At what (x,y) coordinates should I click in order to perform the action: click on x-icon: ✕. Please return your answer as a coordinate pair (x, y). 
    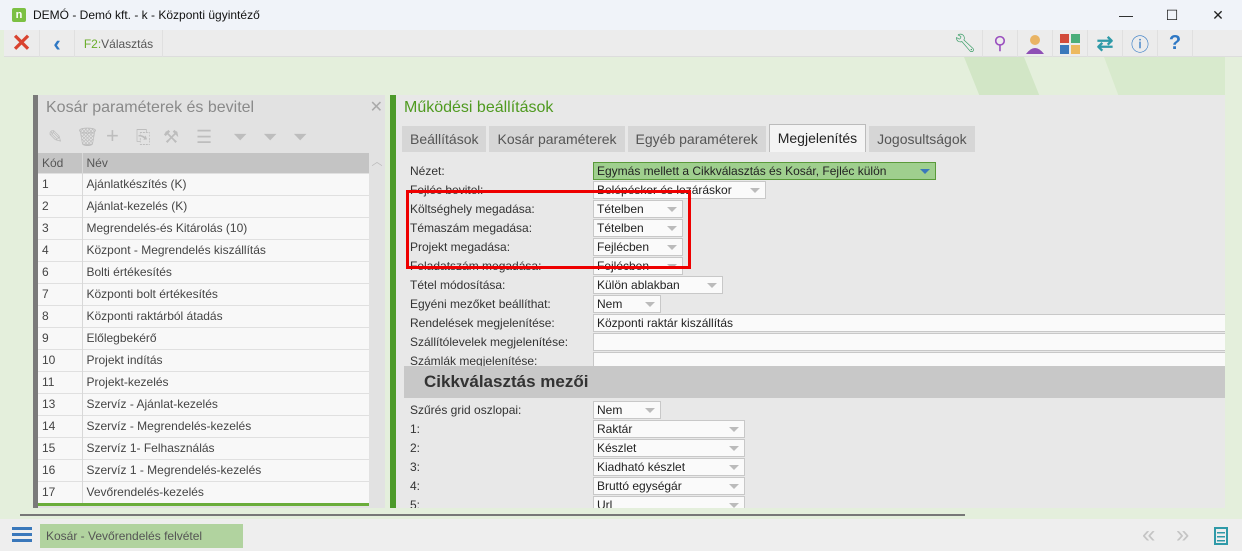
    Looking at the image, I should click on (21, 43).